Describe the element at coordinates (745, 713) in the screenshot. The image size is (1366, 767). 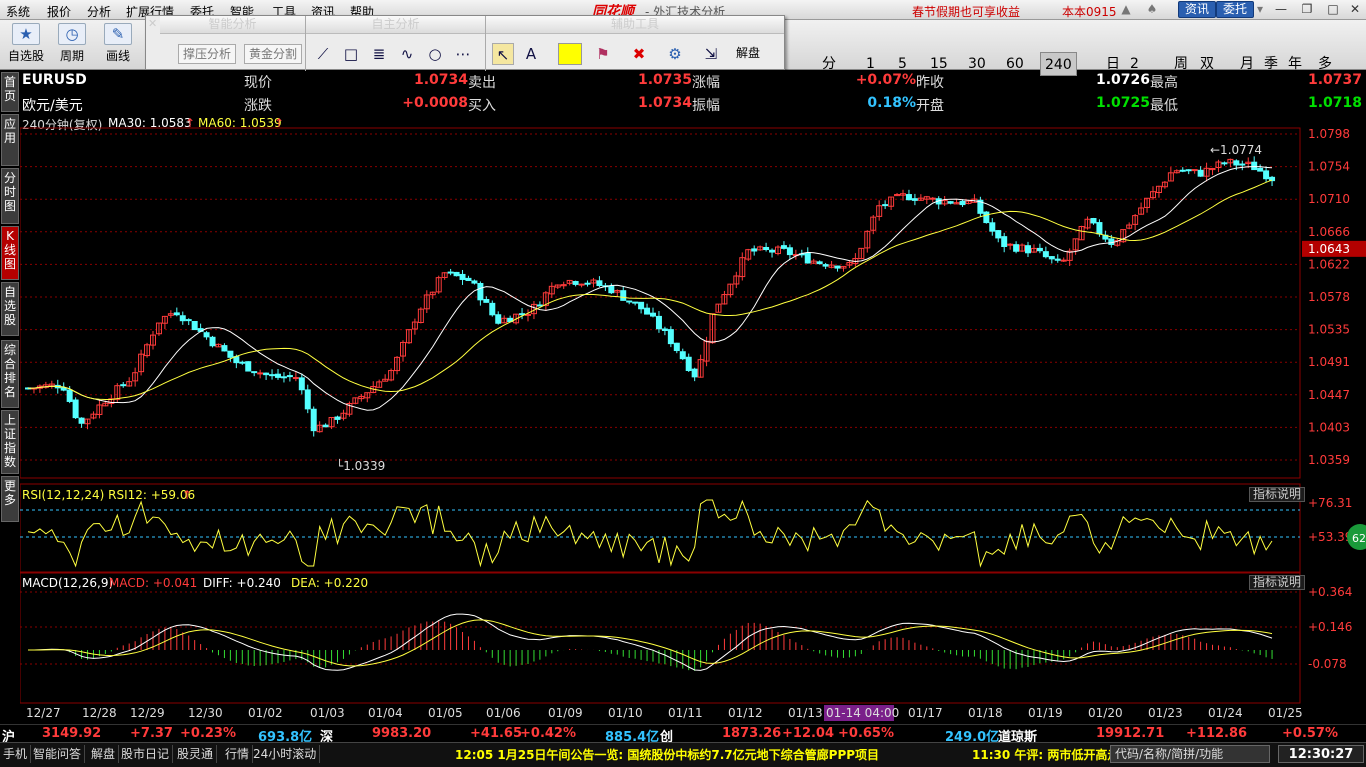
I see `xaxis-label: 01/12` at that location.